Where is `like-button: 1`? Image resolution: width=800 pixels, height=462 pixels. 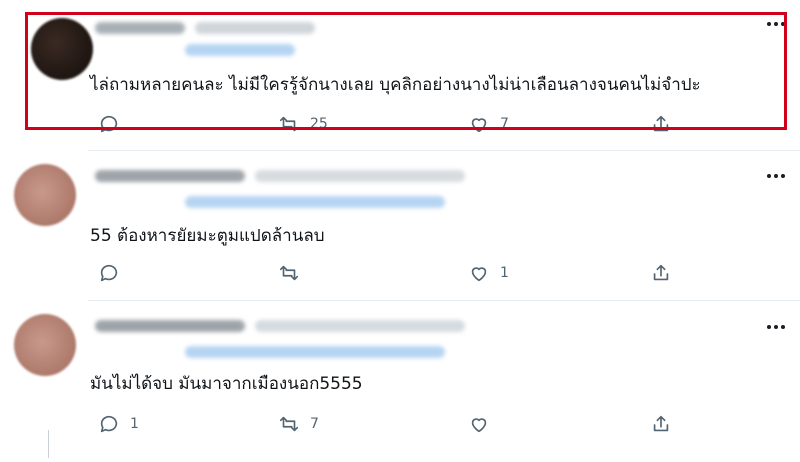 like-button: 1 is located at coordinates (488, 273).